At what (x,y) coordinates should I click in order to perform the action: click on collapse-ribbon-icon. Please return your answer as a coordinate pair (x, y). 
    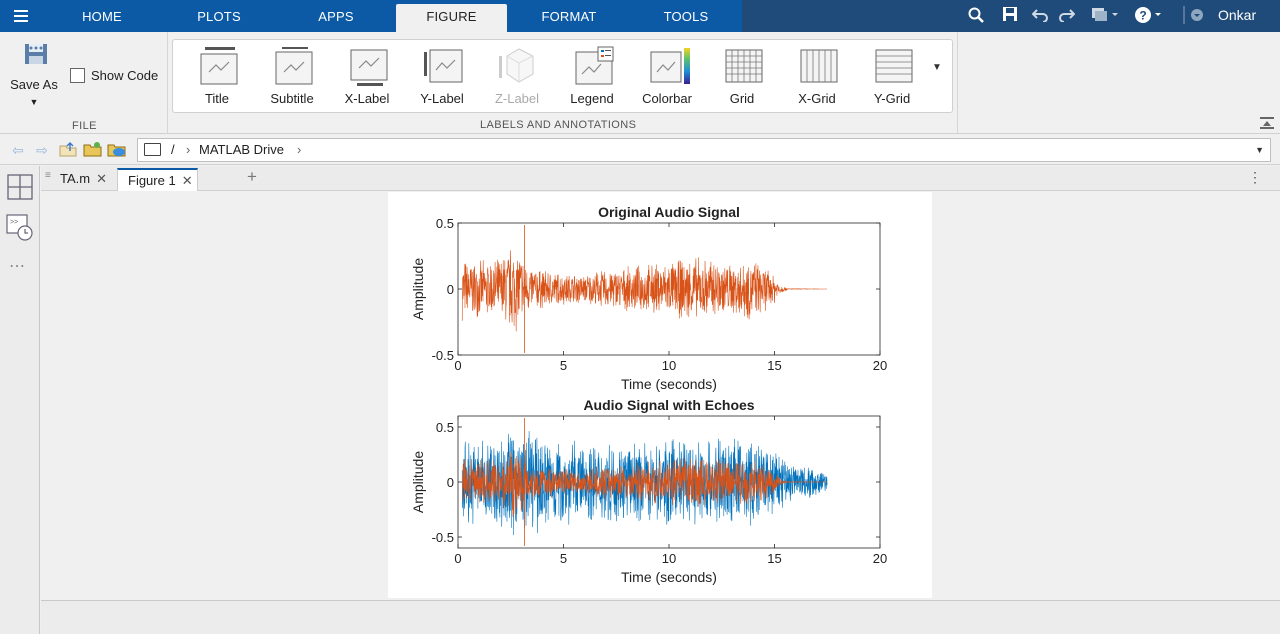
    Looking at the image, I should click on (1267, 123).